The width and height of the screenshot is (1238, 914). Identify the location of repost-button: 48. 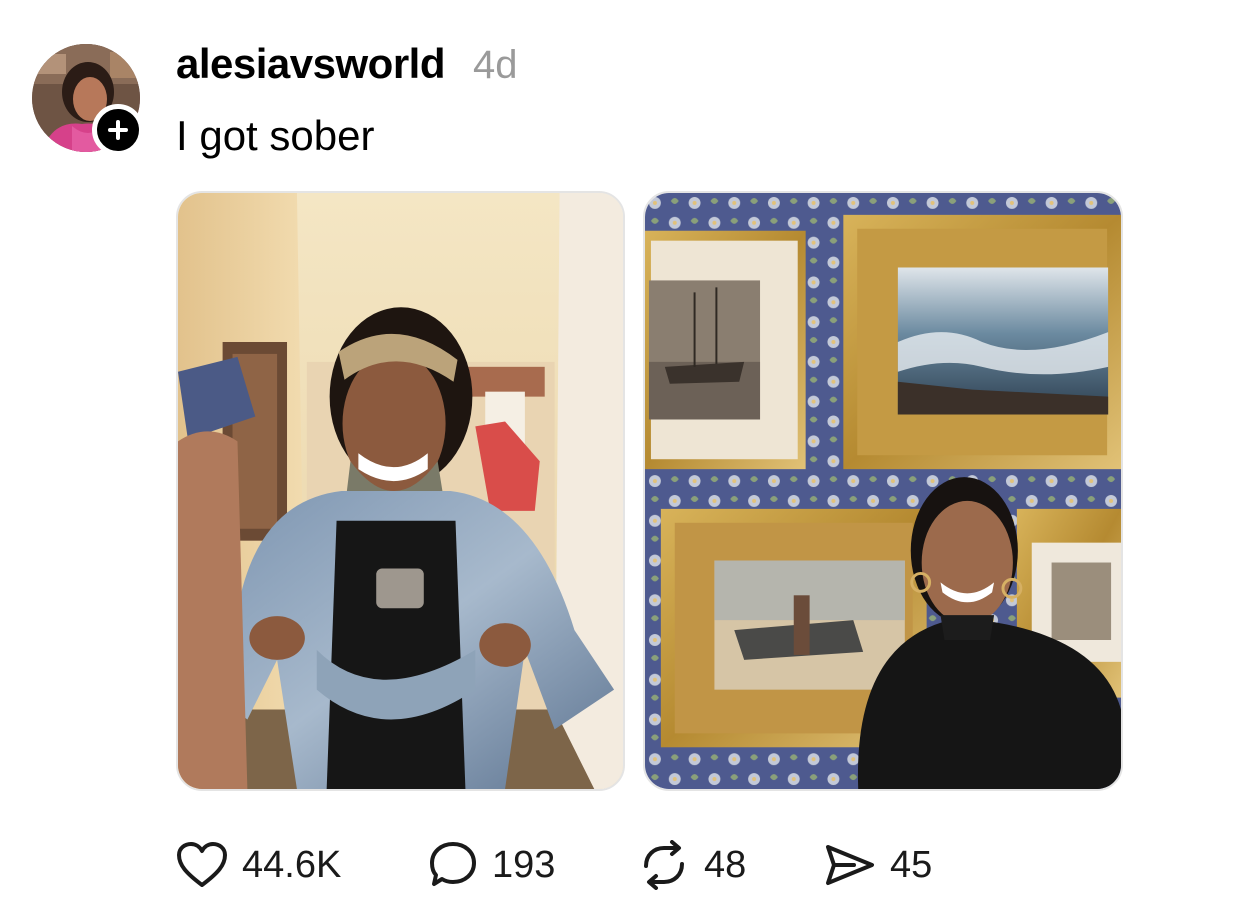
(731, 865).